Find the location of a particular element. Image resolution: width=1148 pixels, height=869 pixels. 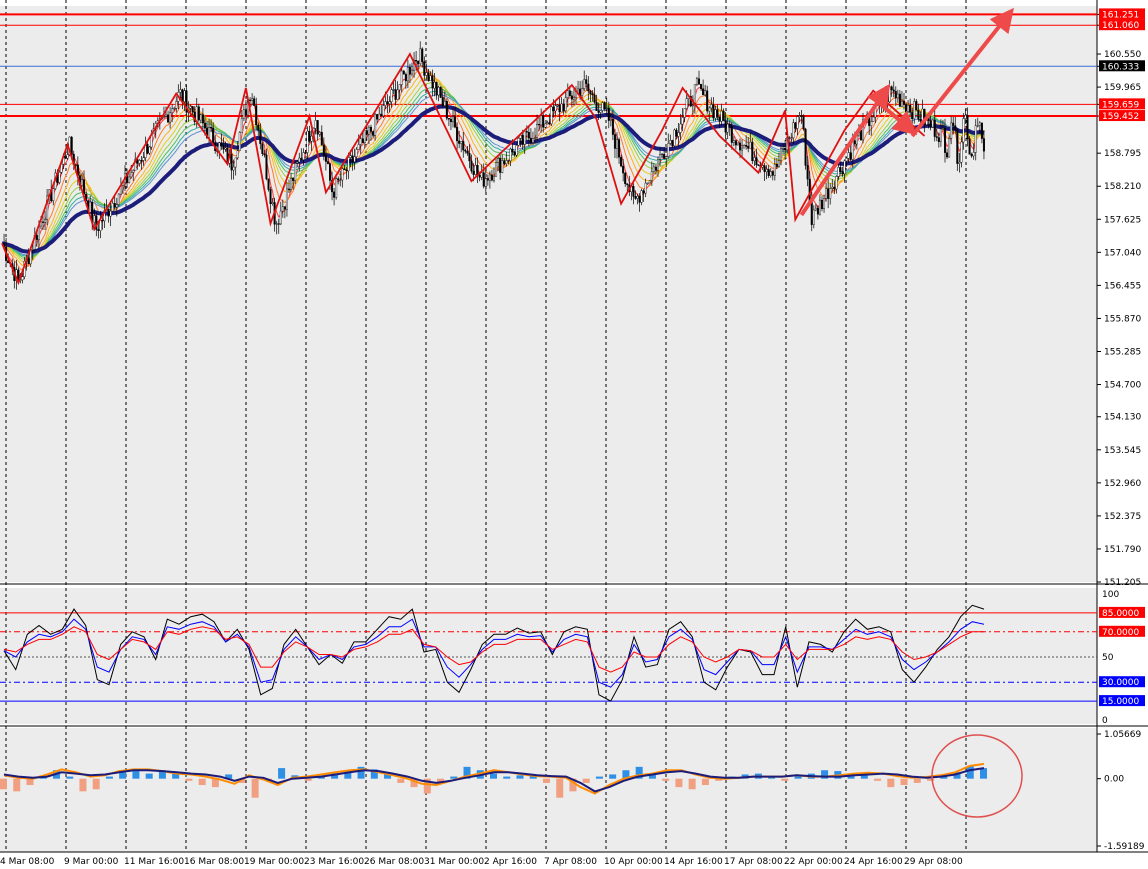

price-tick-label: 155.870 is located at coordinates (1122, 319).